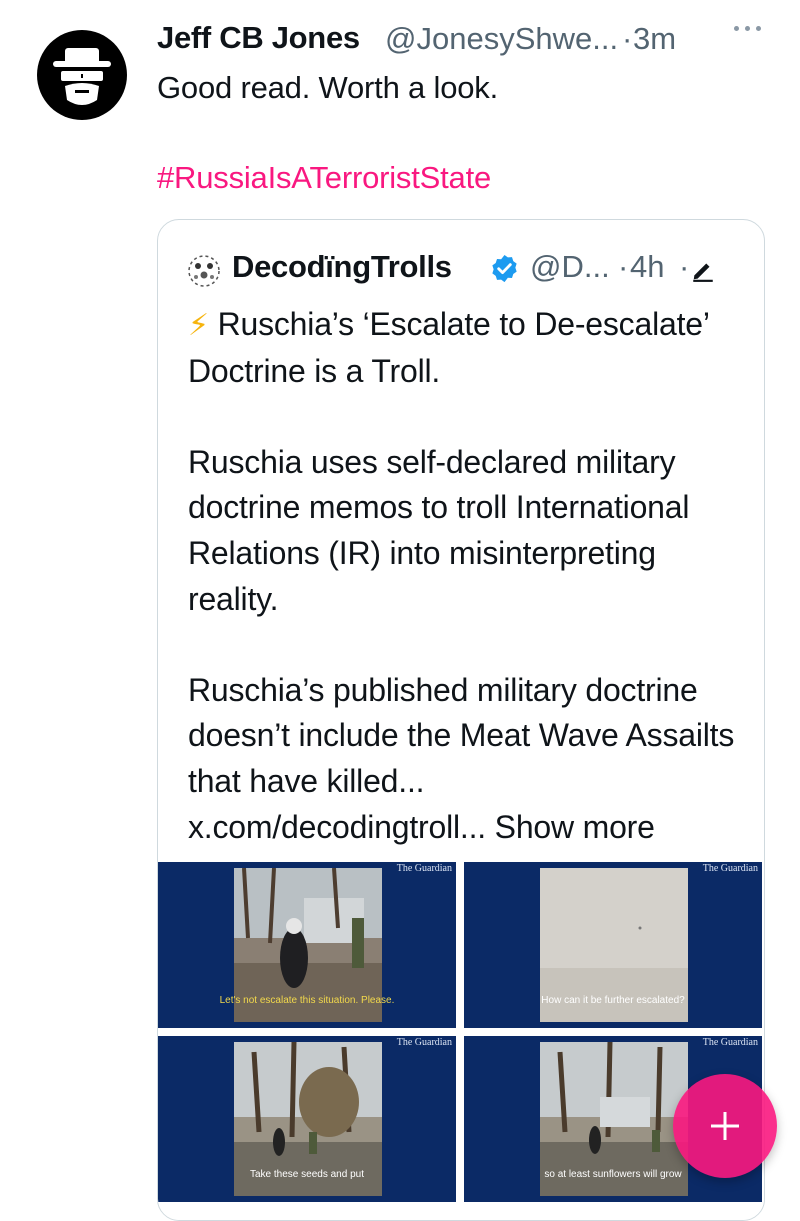 The height and width of the screenshot is (1221, 800). I want to click on video-caption: How can it be further escalated?, so click(613, 1000).